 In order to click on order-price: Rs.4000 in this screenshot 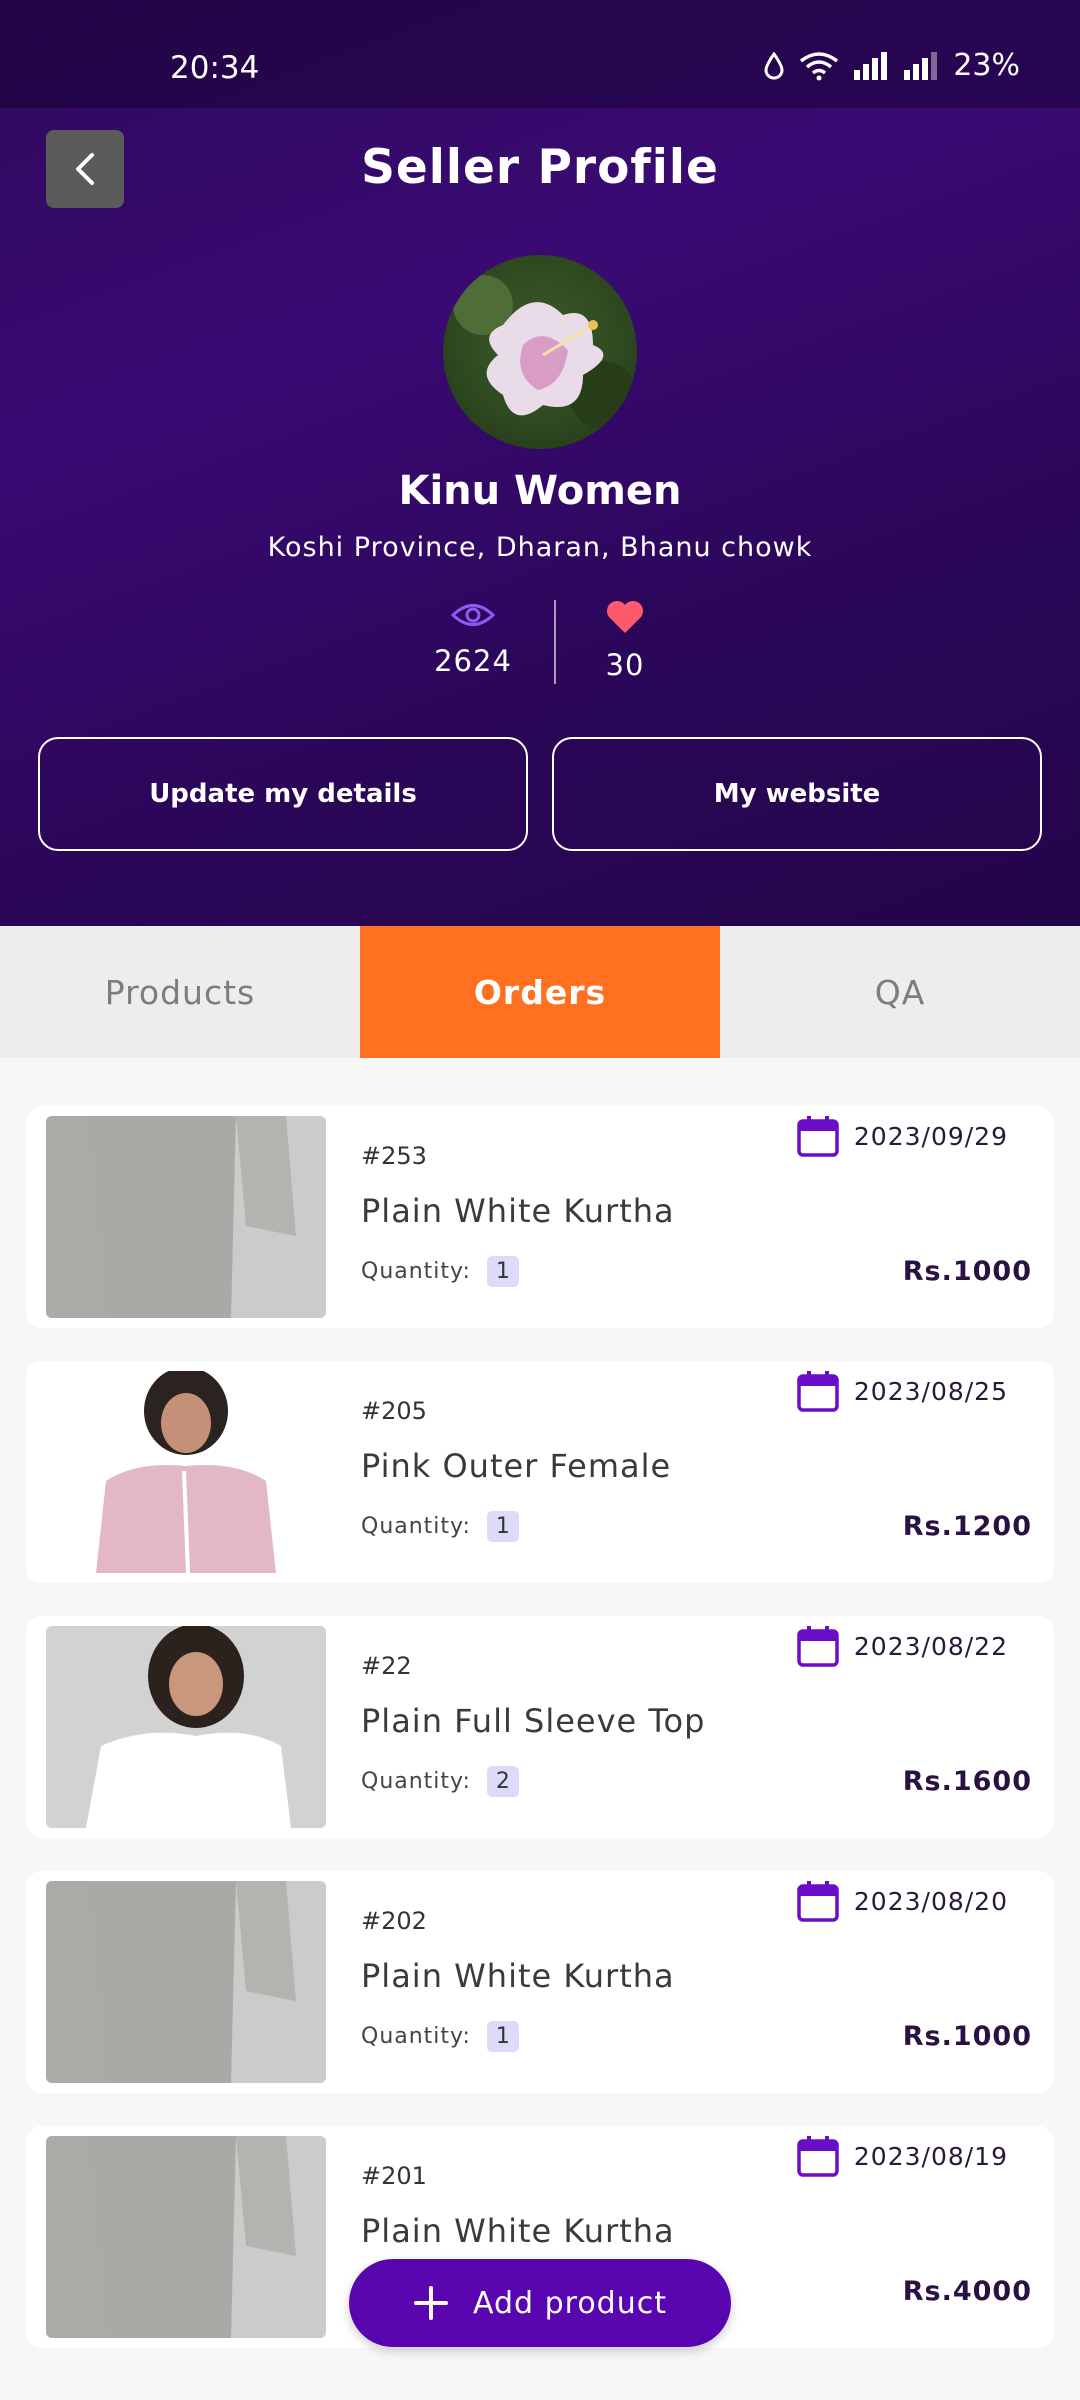, I will do `click(967, 2291)`.